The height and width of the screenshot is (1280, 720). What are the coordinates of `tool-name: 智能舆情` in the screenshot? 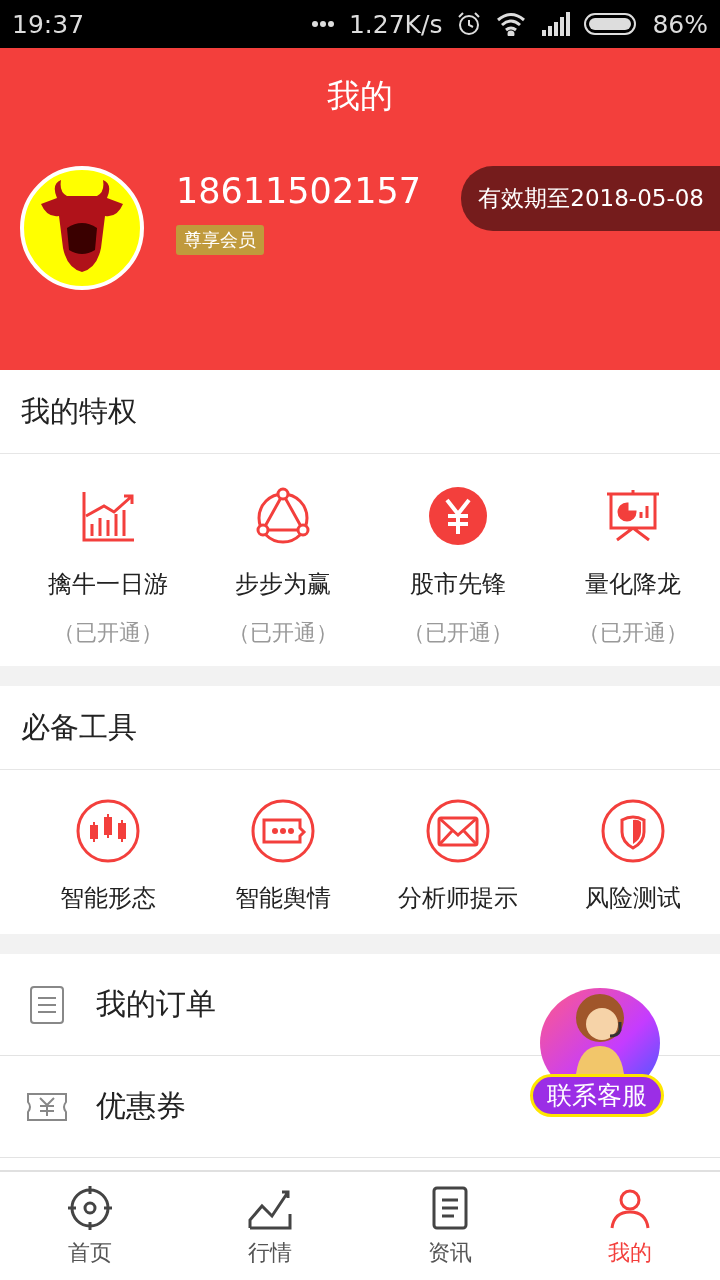 It's located at (282, 898).